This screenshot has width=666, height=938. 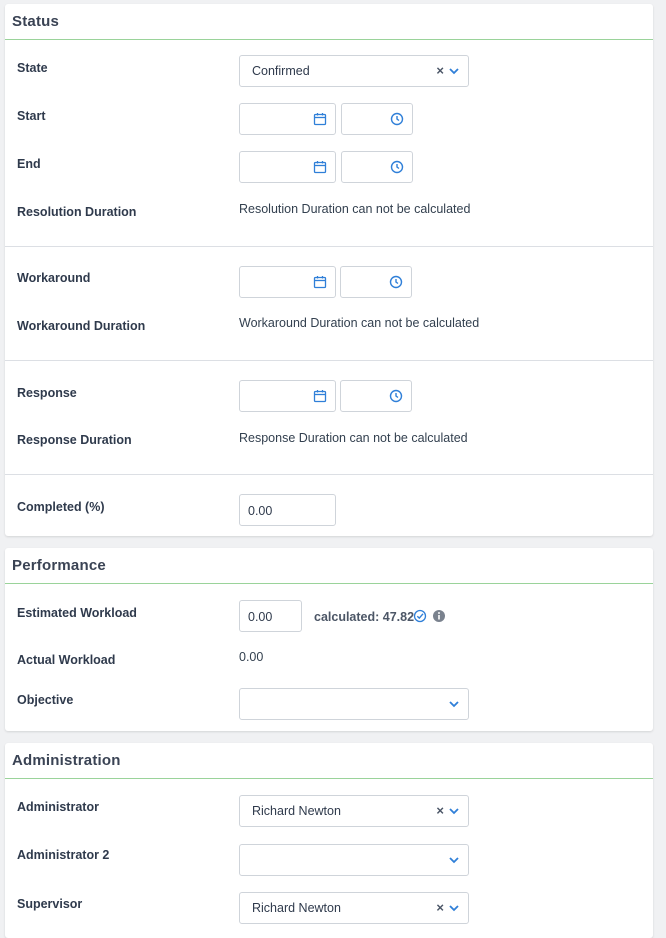 What do you see at coordinates (377, 167) in the screenshot?
I see `end-time-input` at bounding box center [377, 167].